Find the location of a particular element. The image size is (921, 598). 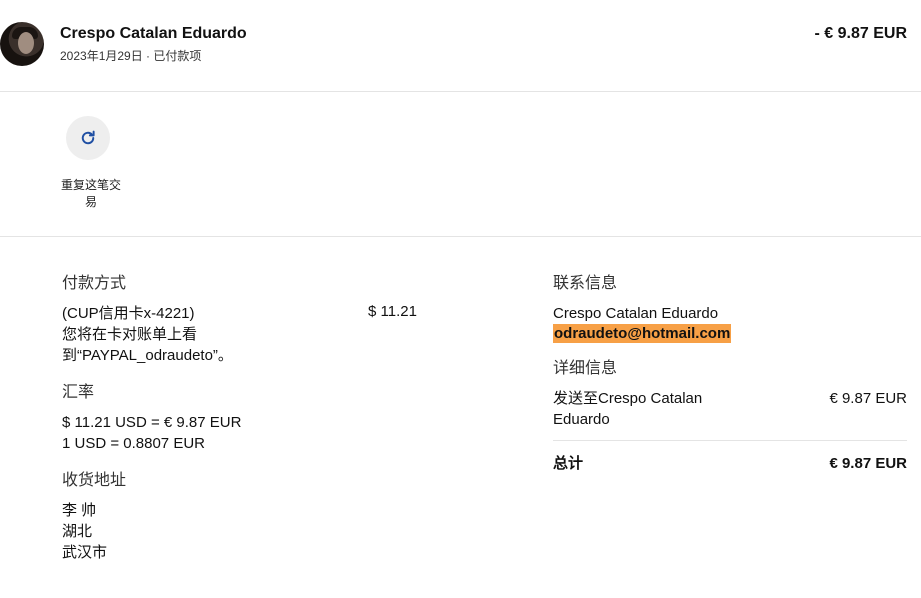

avatar is located at coordinates (22, 44).